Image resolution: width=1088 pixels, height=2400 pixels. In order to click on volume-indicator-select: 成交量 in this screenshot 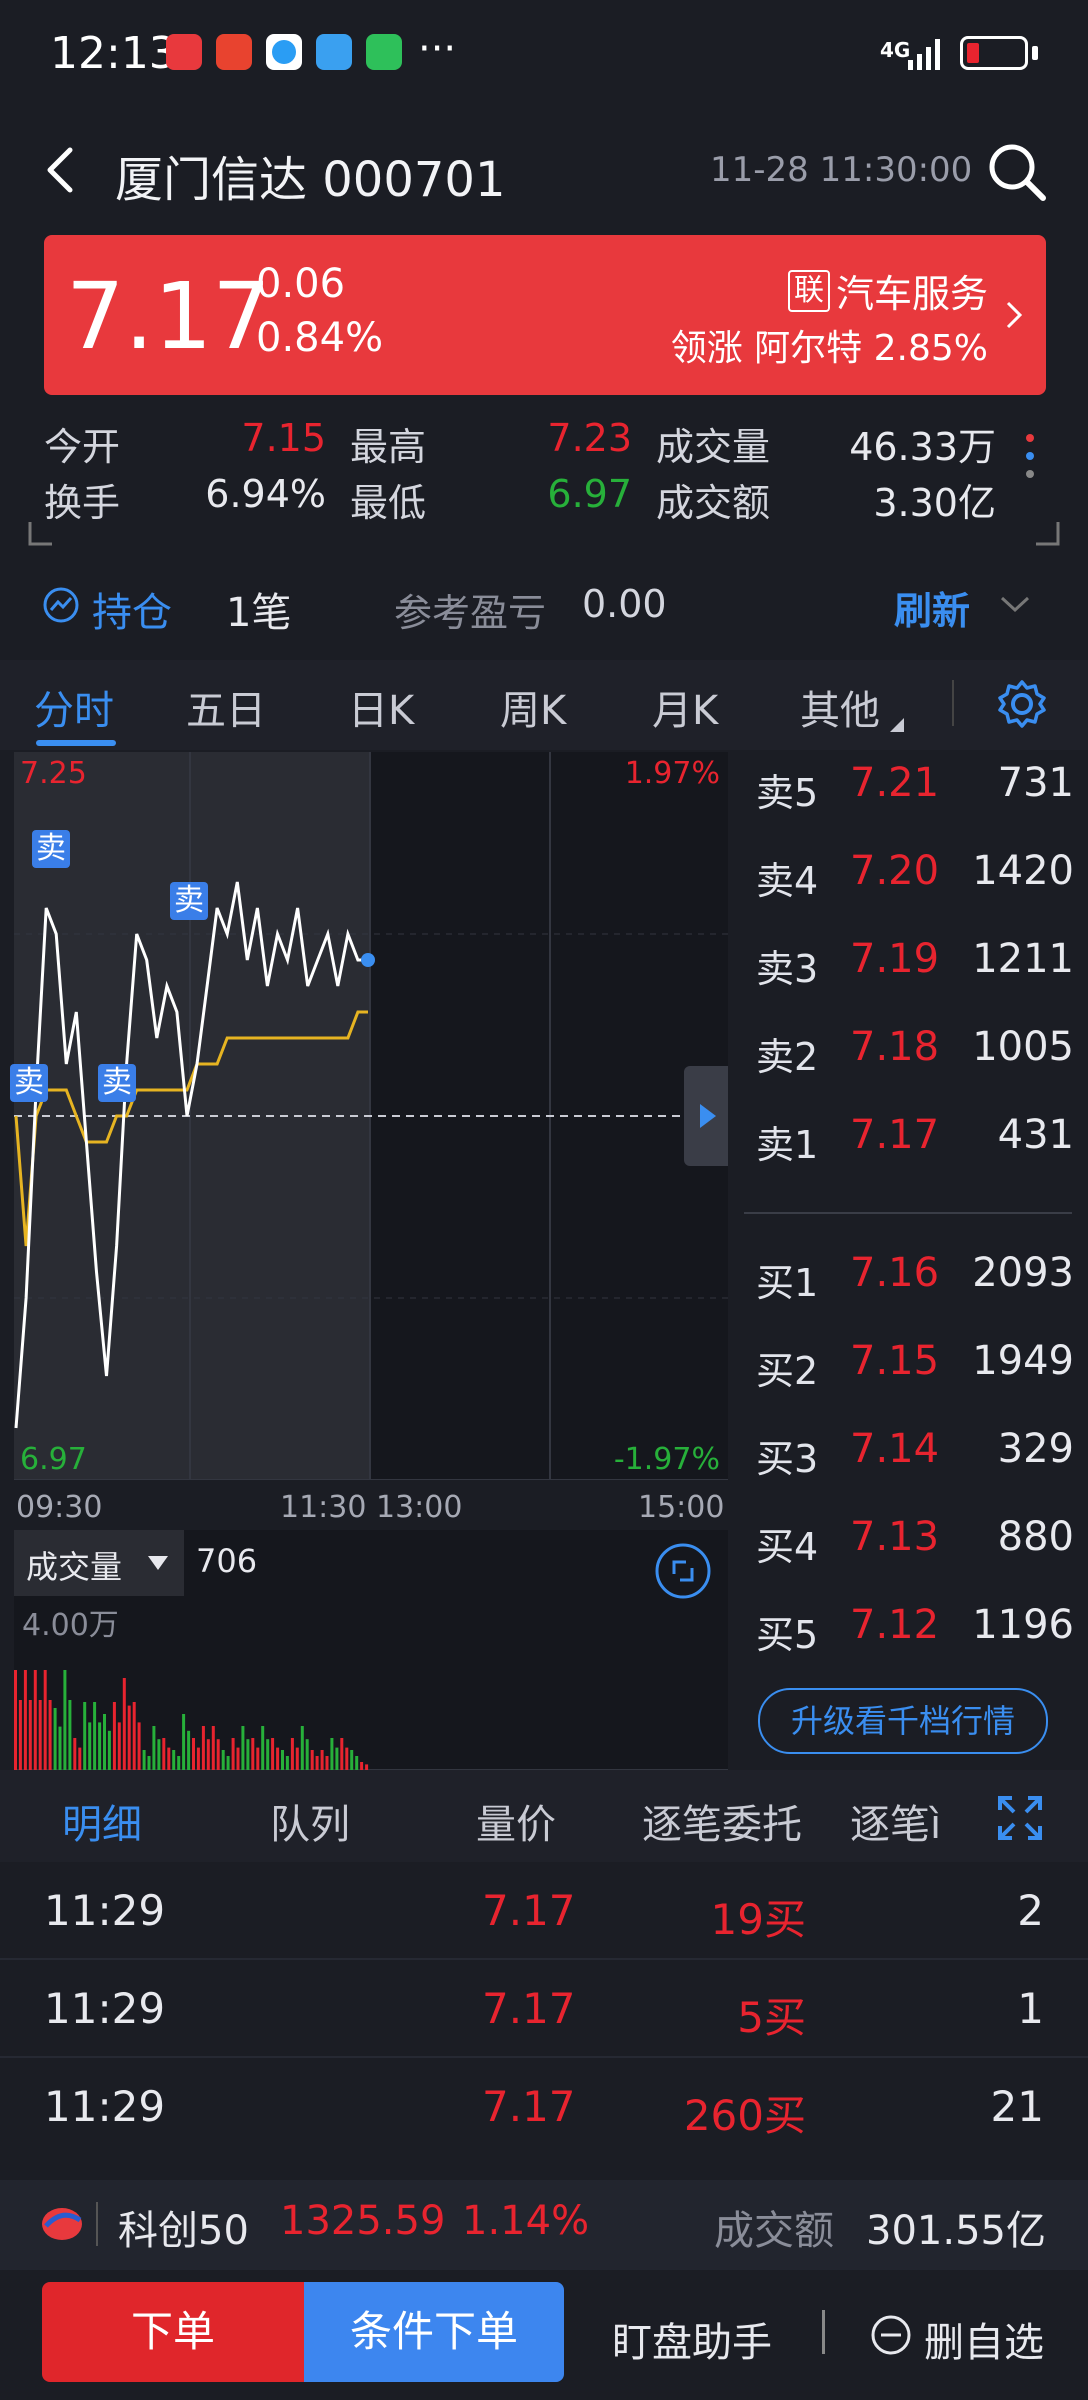, I will do `click(99, 1563)`.